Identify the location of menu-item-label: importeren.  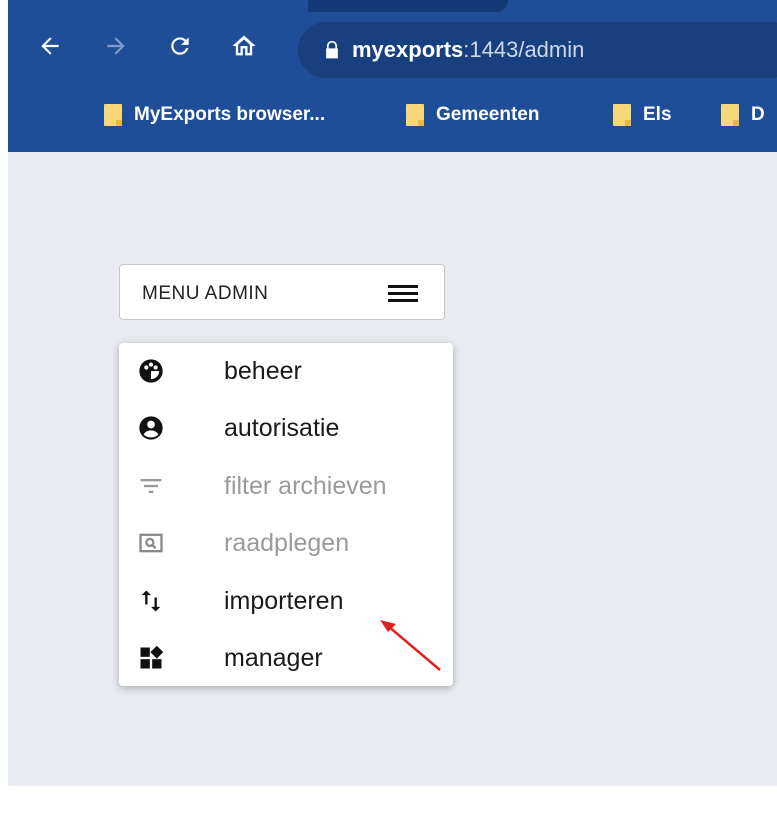
(284, 601).